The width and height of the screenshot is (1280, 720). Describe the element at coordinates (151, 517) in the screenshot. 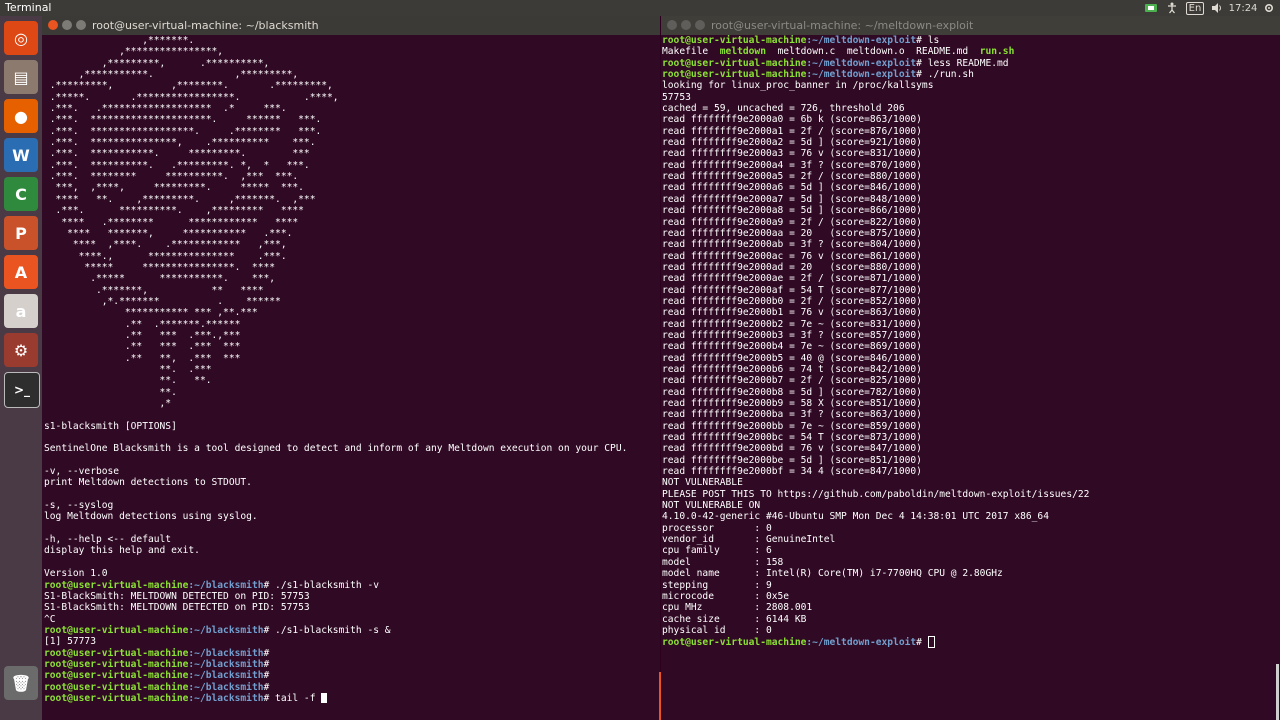

I see `output-line: log Meltdown detections using syslog.` at that location.